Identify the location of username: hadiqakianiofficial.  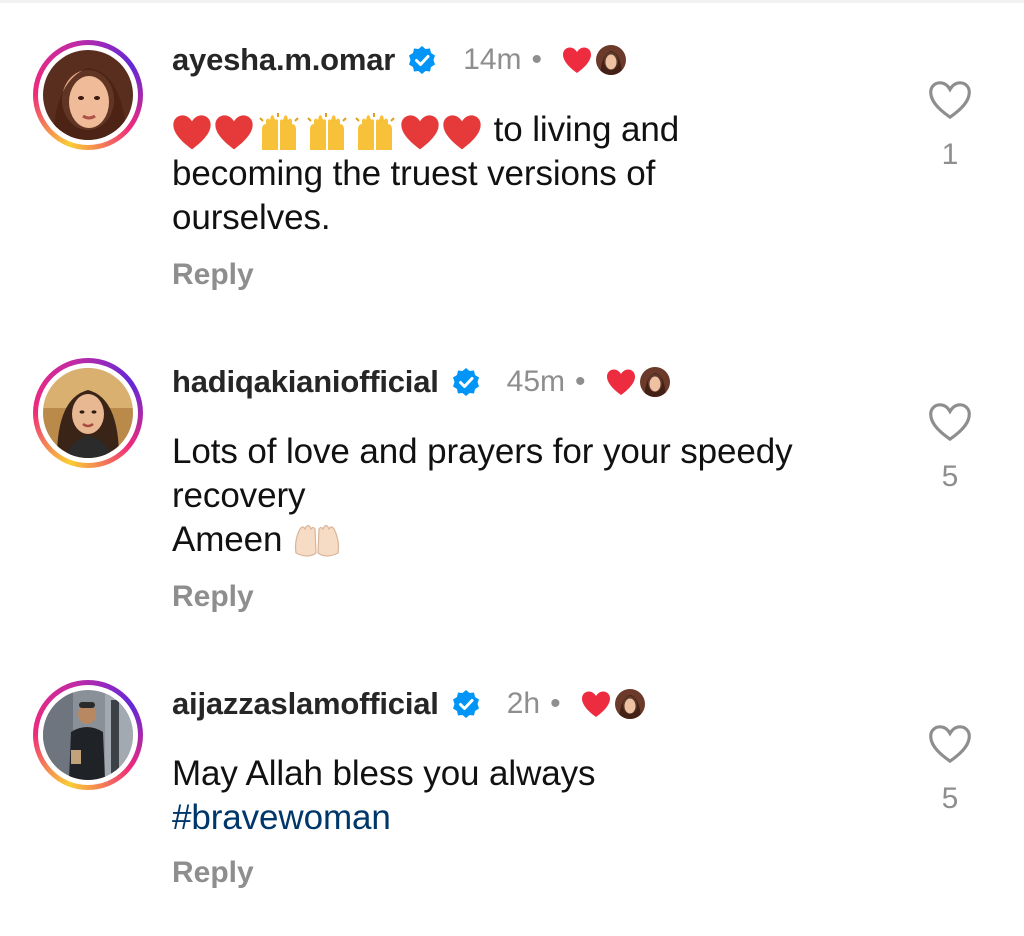
(305, 382).